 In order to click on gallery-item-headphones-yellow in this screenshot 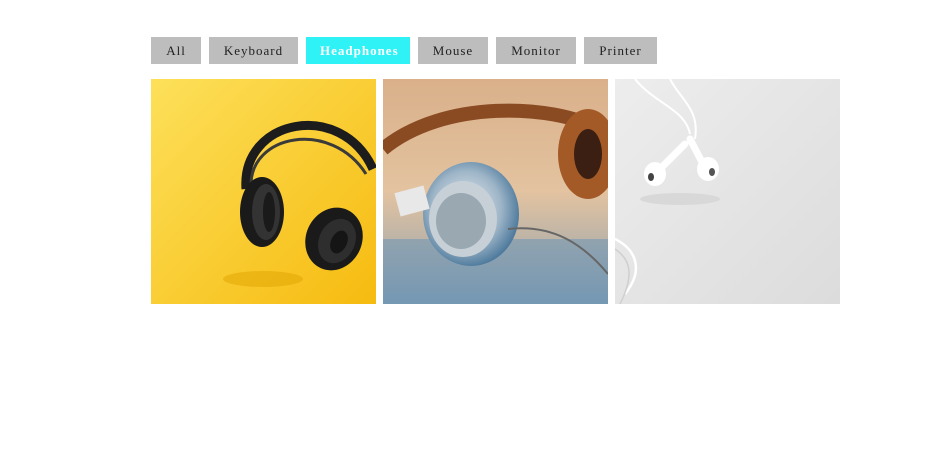, I will do `click(263, 191)`.